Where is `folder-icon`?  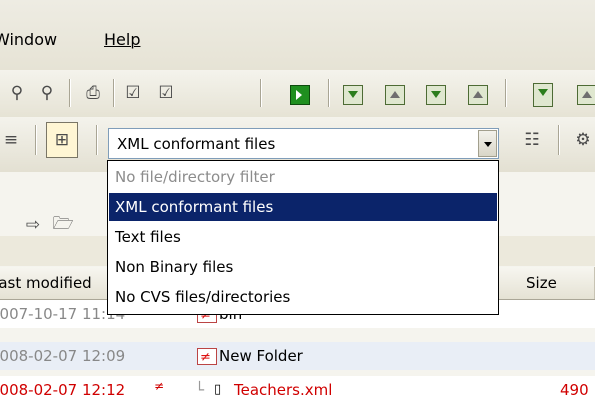 folder-icon is located at coordinates (207, 358).